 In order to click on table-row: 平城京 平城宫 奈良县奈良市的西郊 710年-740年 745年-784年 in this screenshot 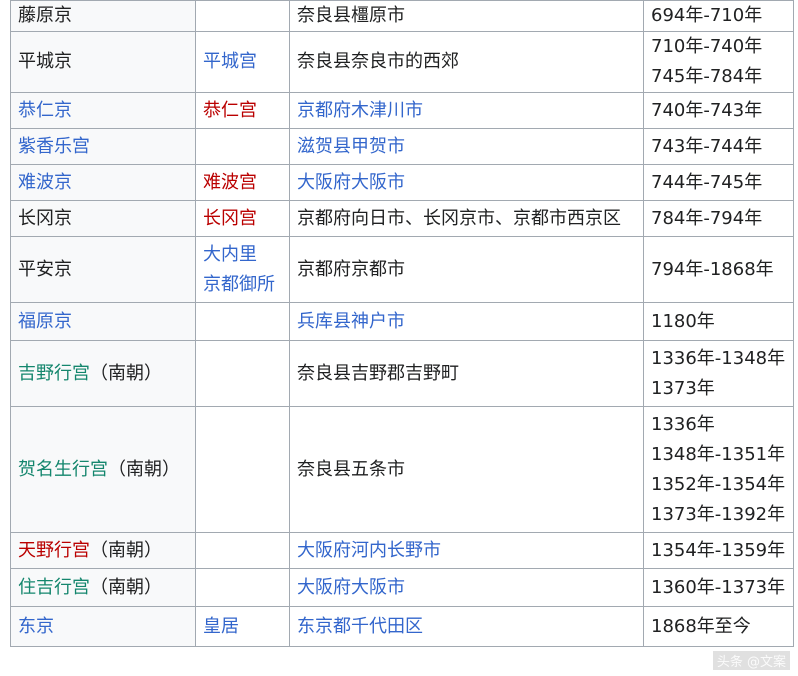, I will do `click(402, 62)`.